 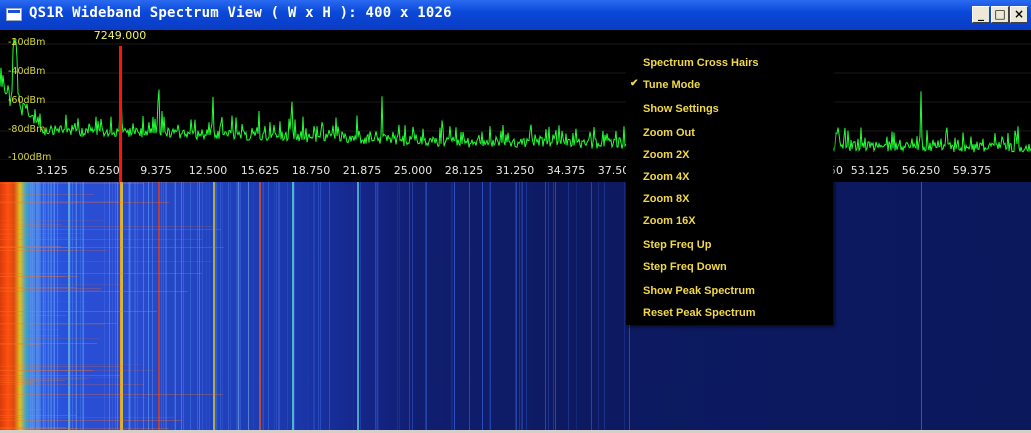 What do you see at coordinates (981, 14) in the screenshot?
I see `minimize-button: _` at bounding box center [981, 14].